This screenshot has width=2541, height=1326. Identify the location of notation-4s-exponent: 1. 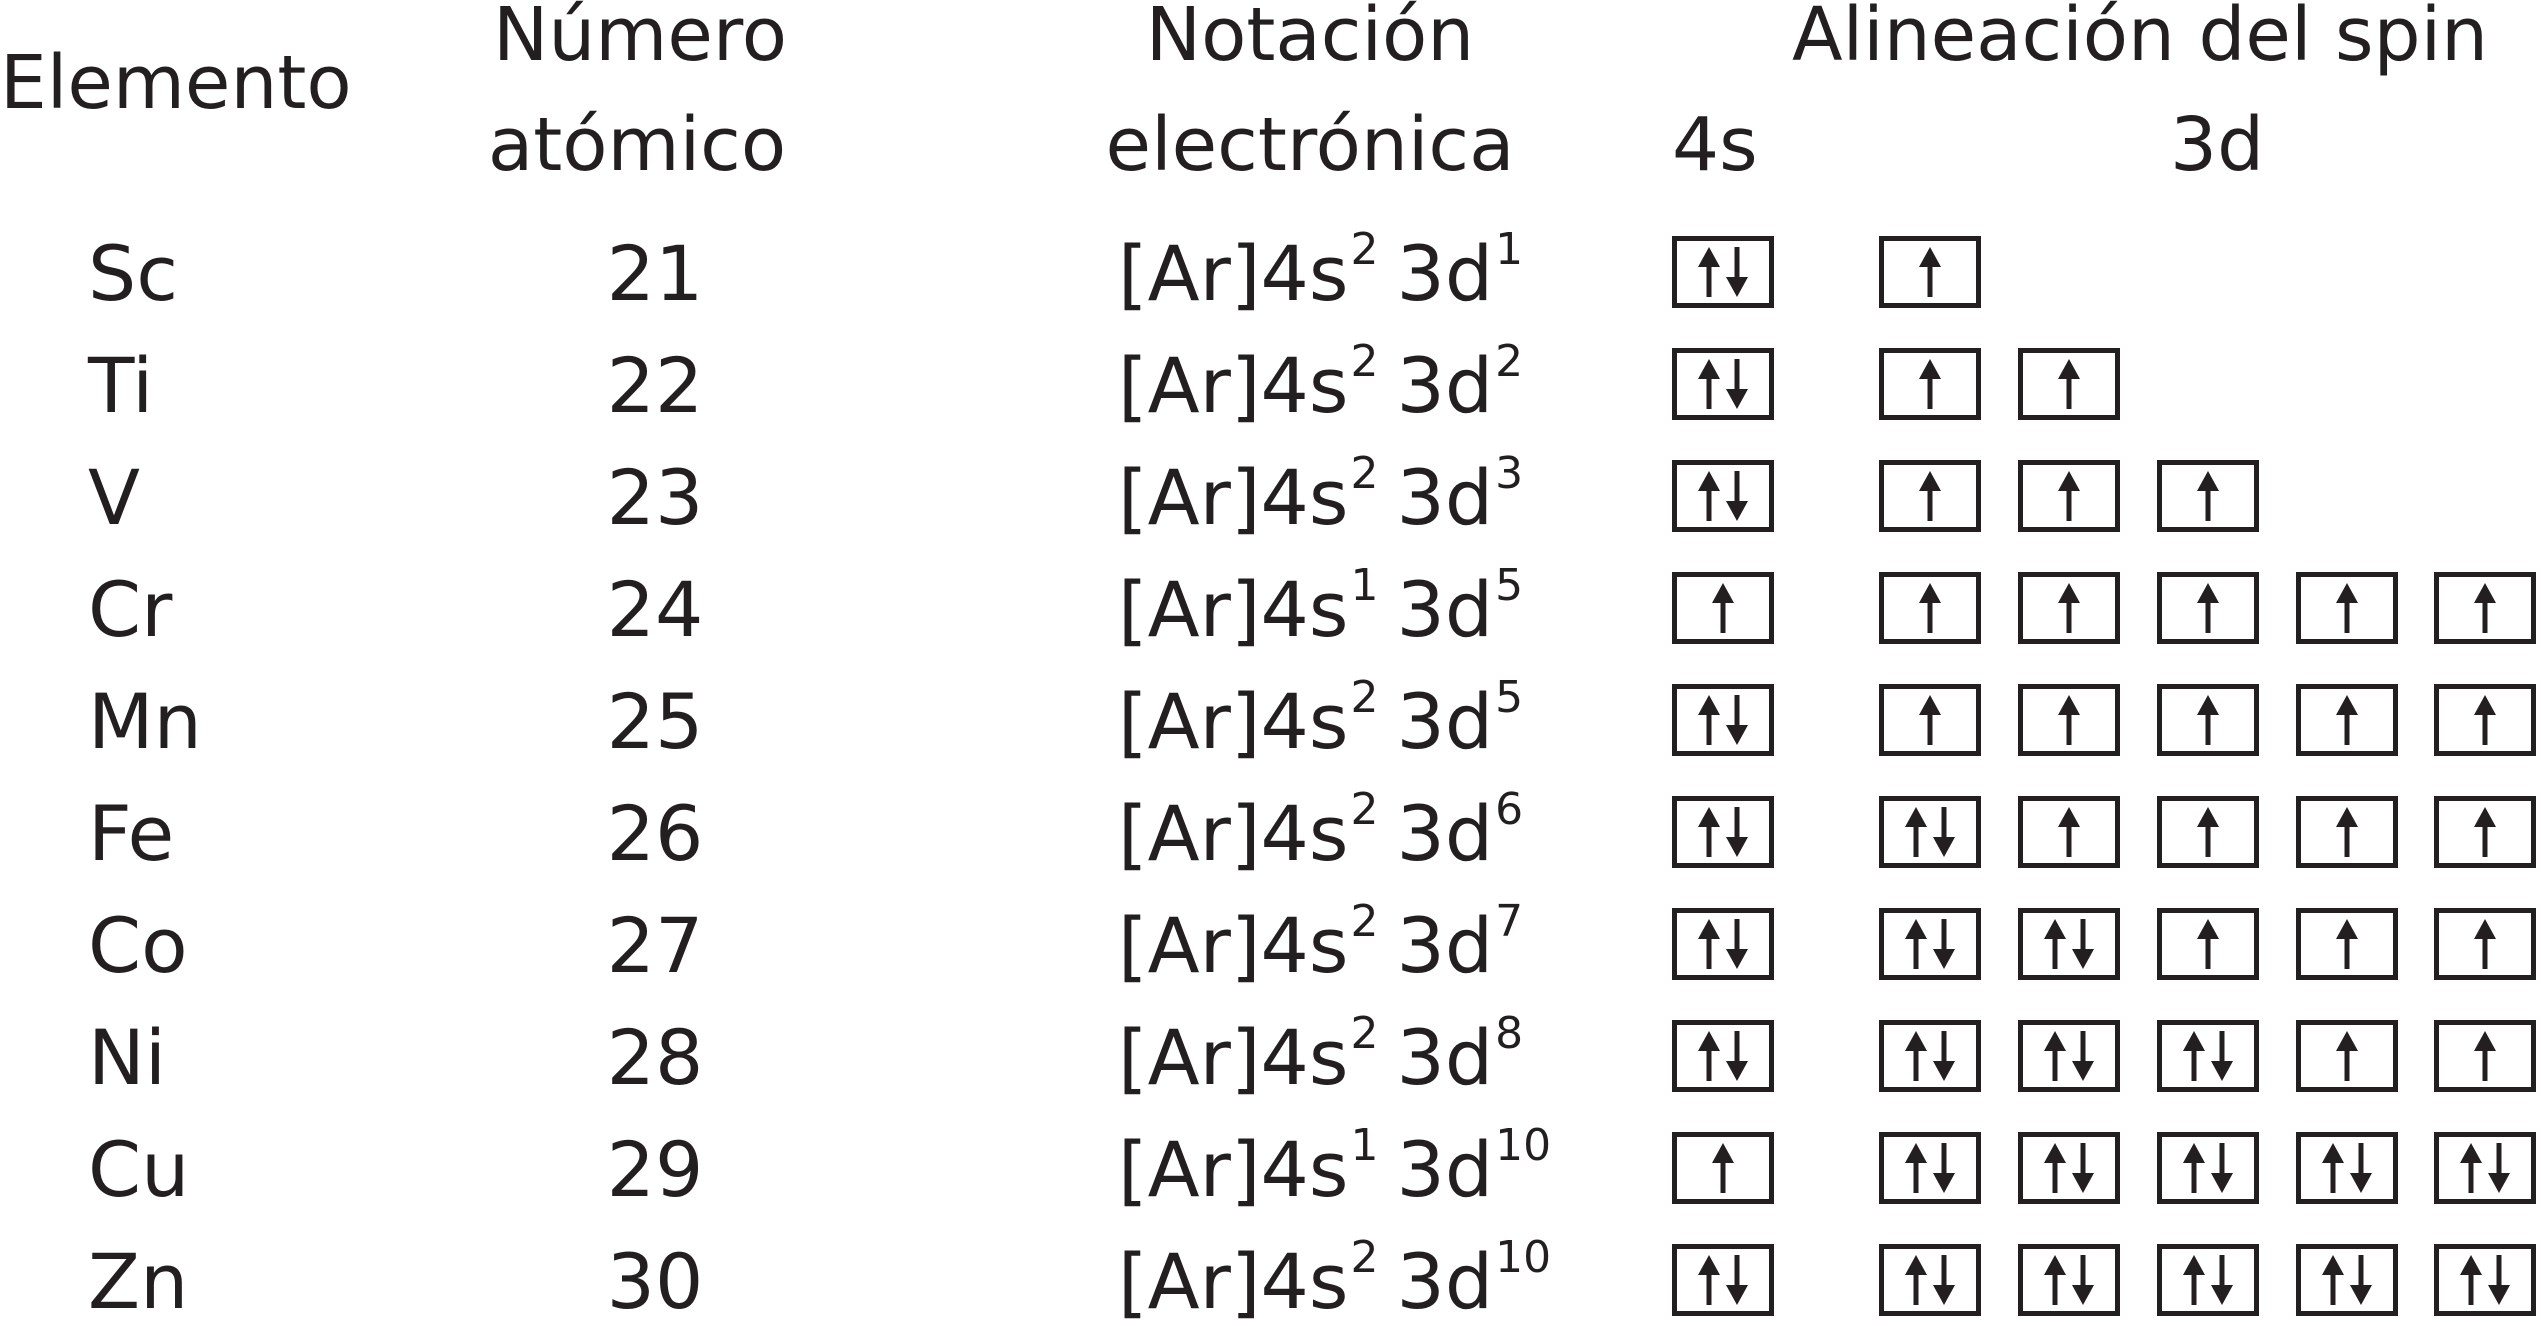
(1364, 1145).